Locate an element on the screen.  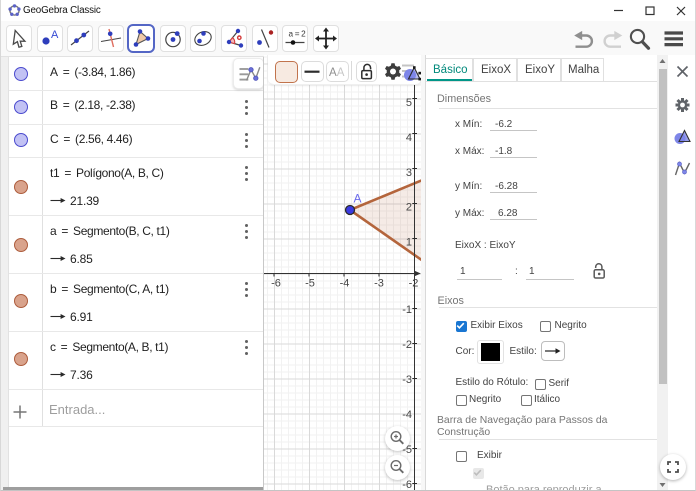
svg-text: 5 is located at coordinates (409, 103).